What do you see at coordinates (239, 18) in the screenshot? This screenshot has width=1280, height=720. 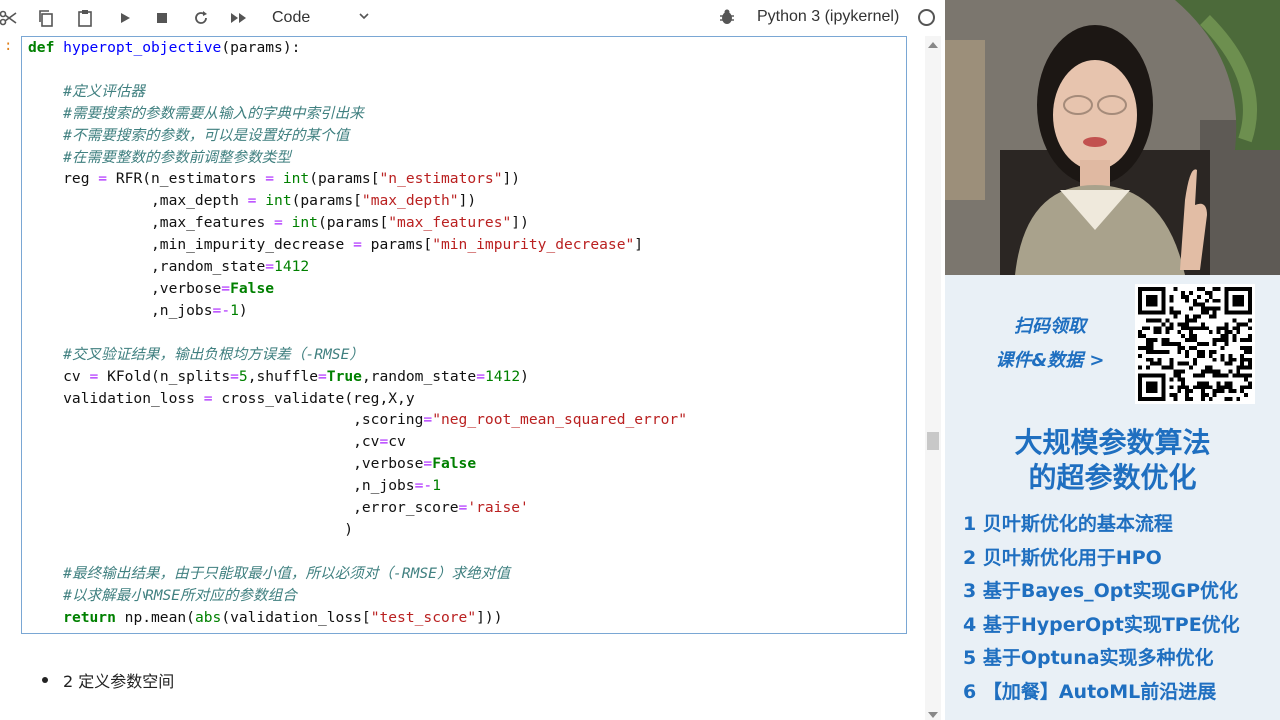 I see `fast-forward-icon` at bounding box center [239, 18].